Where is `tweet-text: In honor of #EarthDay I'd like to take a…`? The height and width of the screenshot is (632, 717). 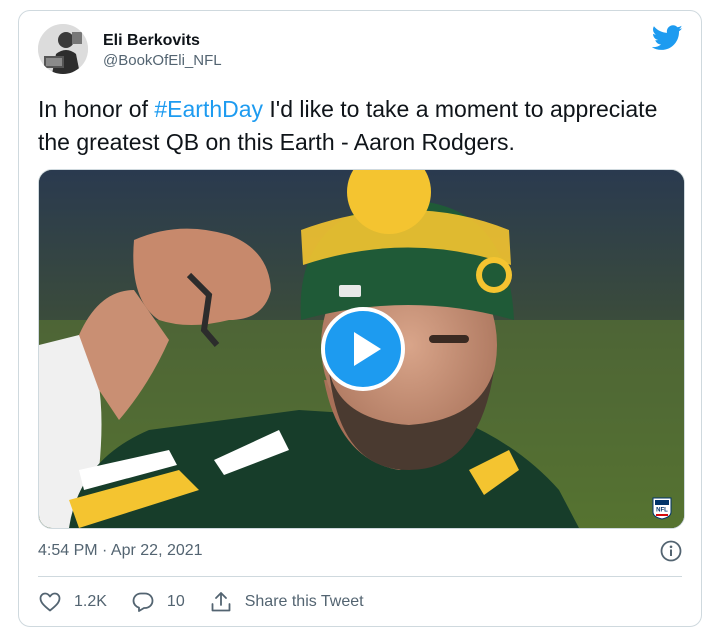 tweet-text: In honor of #EarthDay I'd like to take a… is located at coordinates (363, 126).